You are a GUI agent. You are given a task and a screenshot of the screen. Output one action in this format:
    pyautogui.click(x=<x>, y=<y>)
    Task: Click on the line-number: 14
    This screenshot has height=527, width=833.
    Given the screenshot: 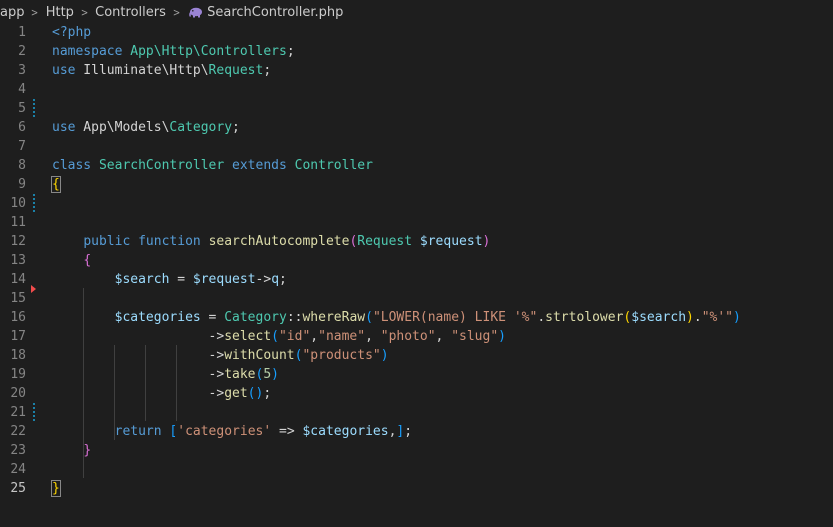 What is the action you would take?
    pyautogui.click(x=18, y=279)
    